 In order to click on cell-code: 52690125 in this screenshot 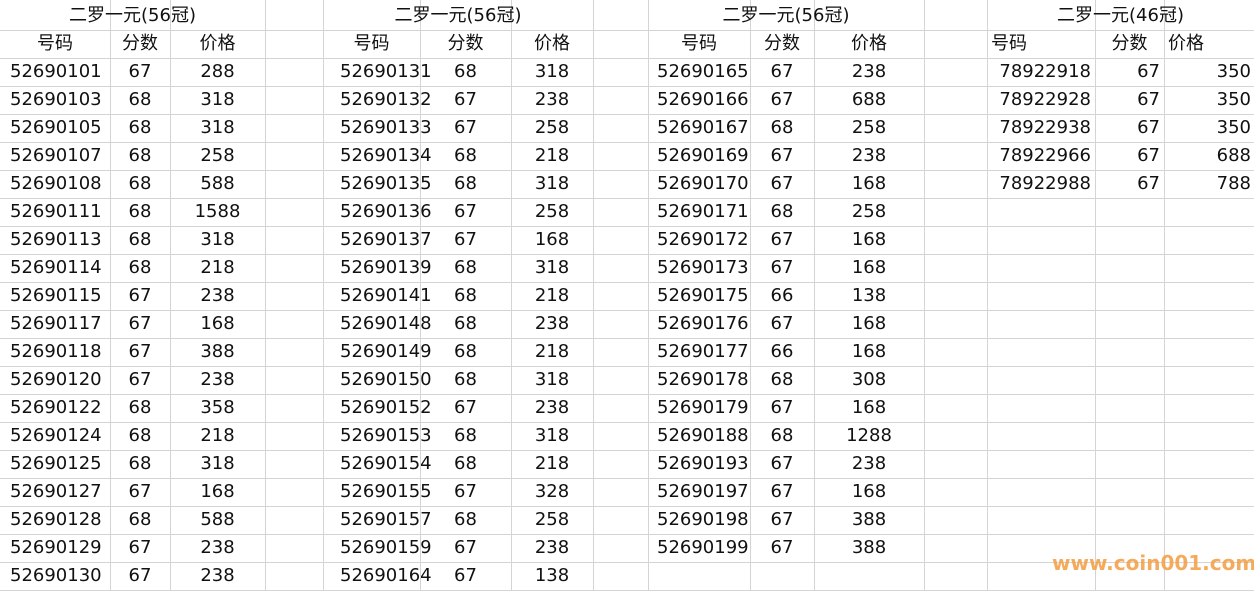, I will do `click(56, 463)`.